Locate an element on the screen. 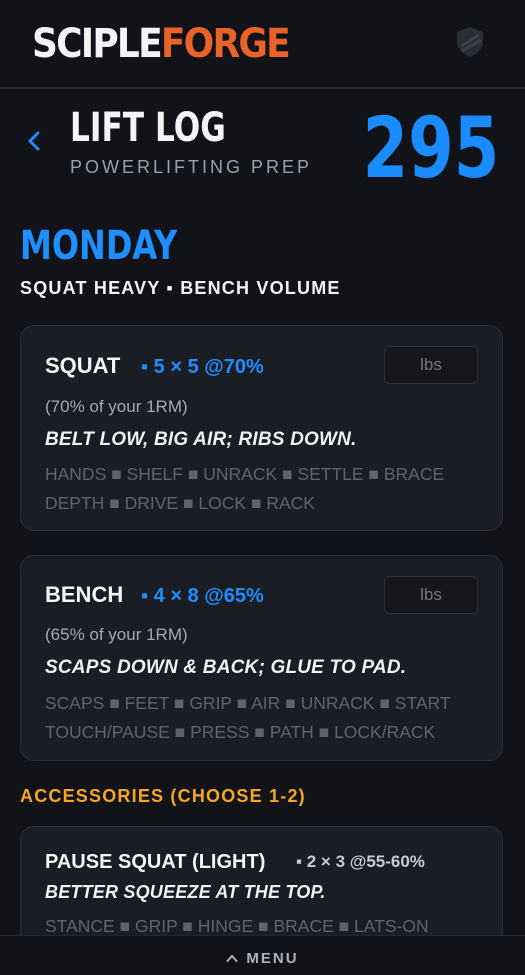 Image resolution: width=525 pixels, height=975 pixels. top-bar: SCIPLEFORGE is located at coordinates (262, 44).